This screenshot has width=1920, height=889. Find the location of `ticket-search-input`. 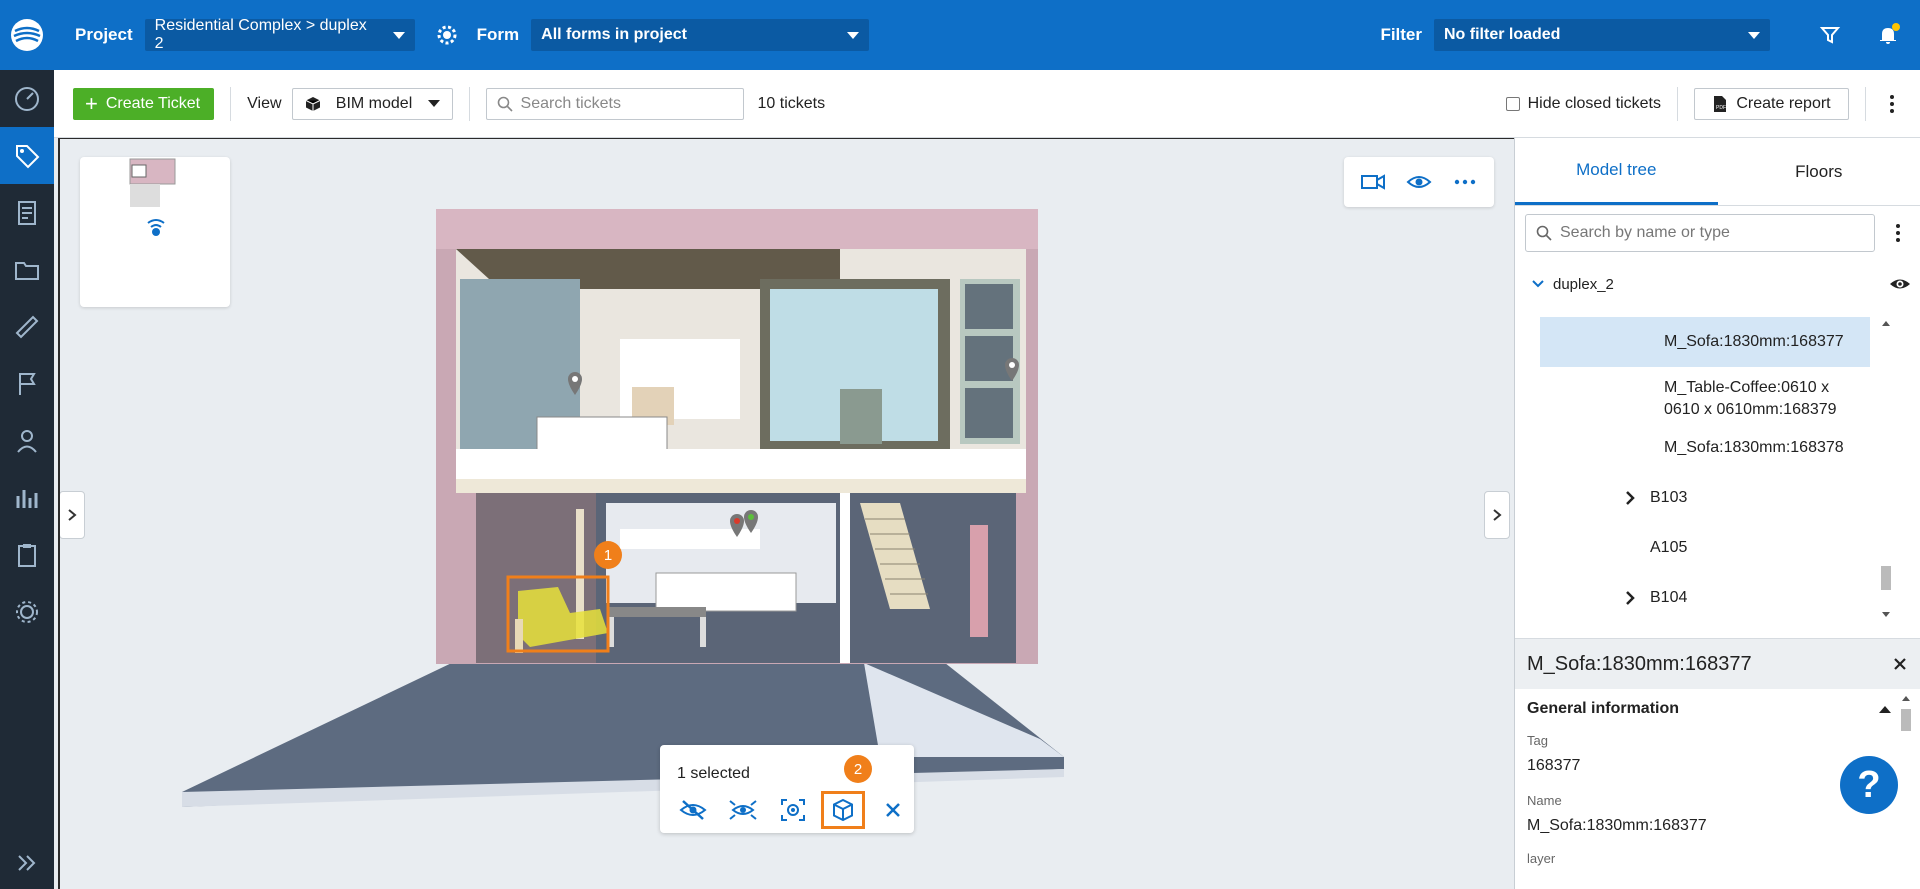

ticket-search-input is located at coordinates (610, 103).